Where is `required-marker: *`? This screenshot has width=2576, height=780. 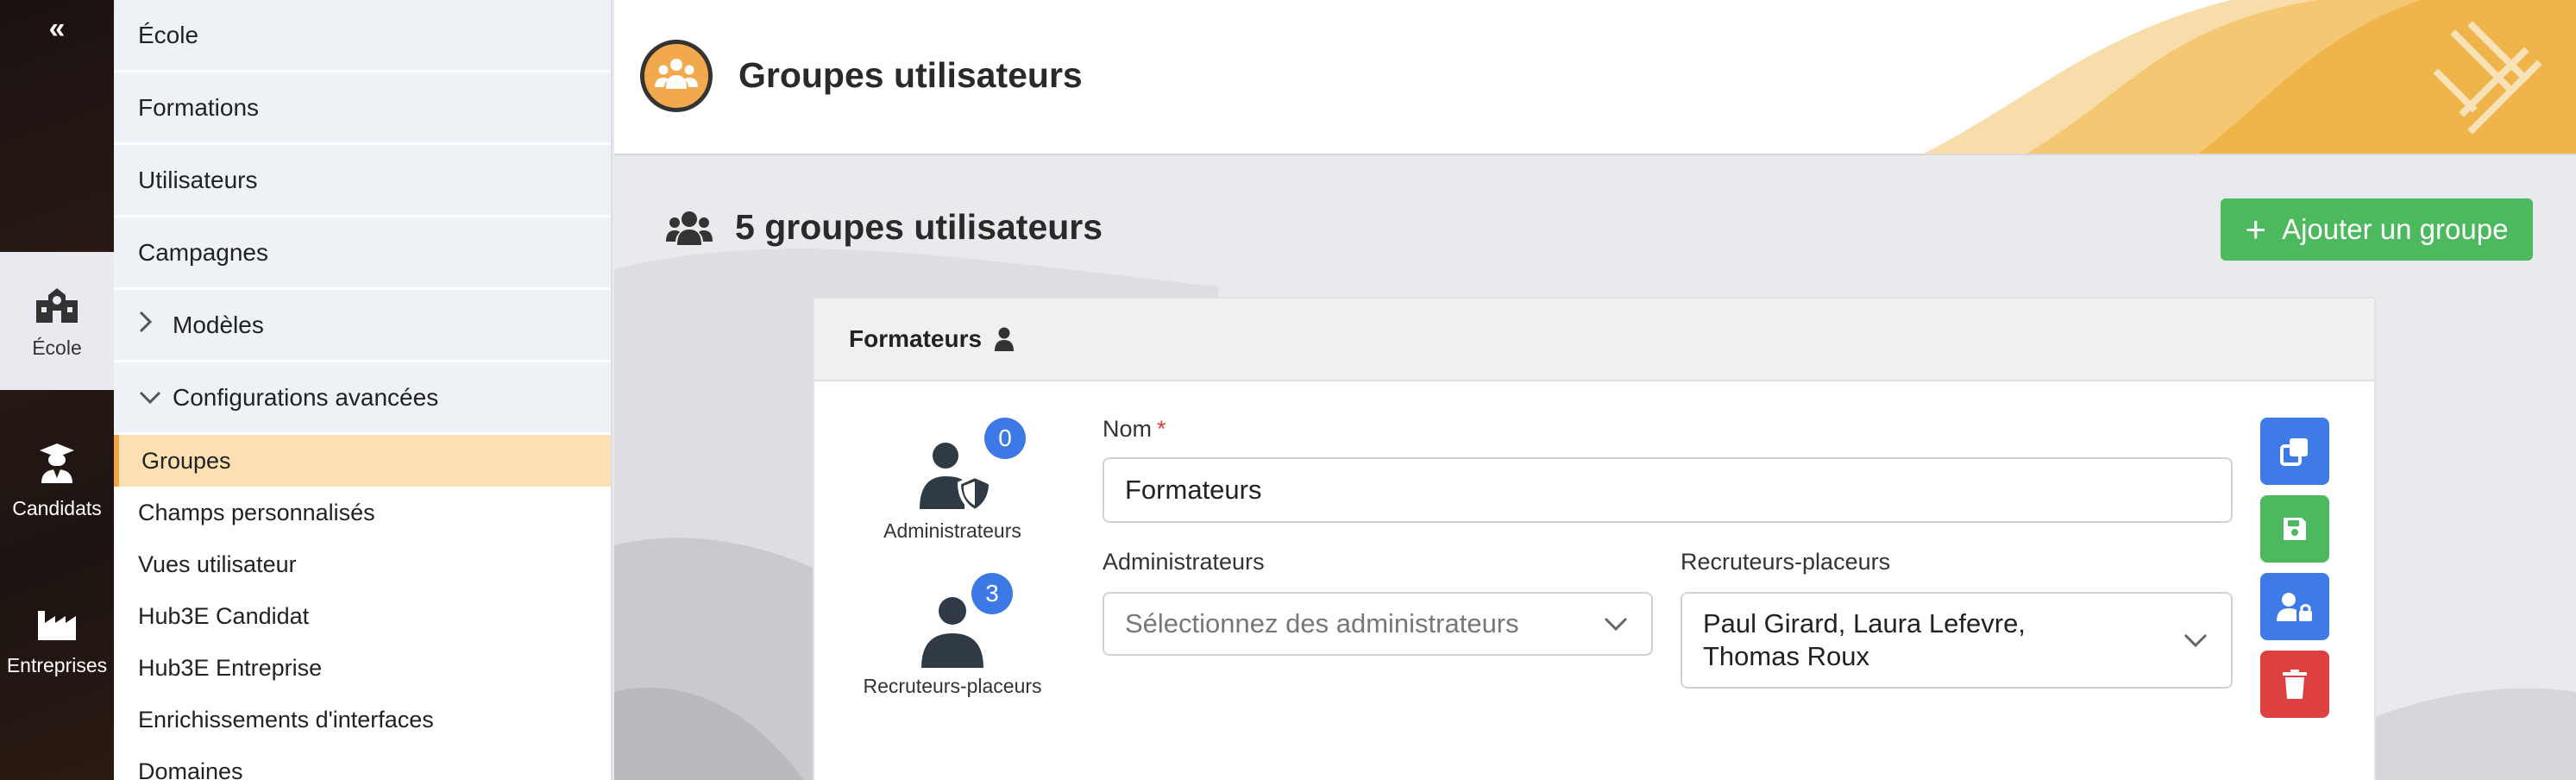
required-marker: * is located at coordinates (1161, 429).